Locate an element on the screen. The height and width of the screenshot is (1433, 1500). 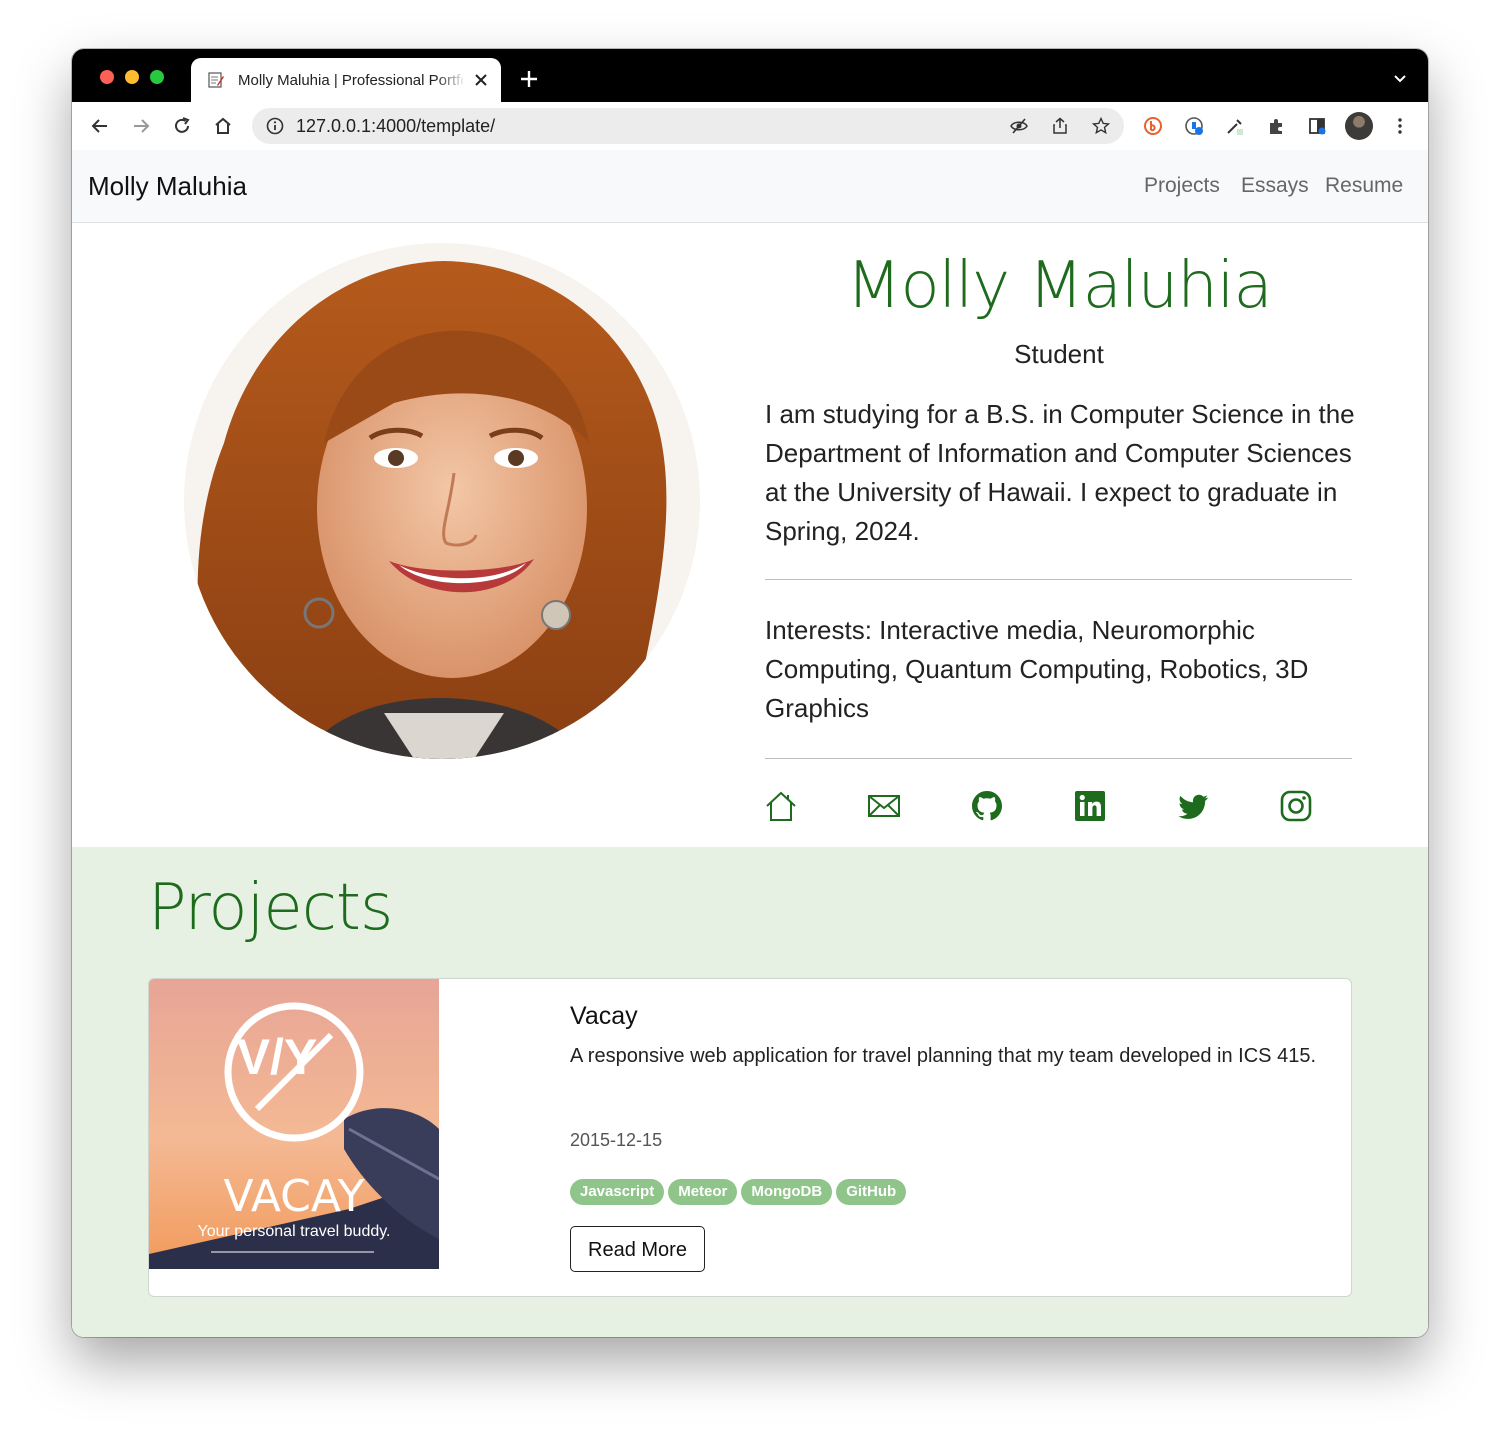
close-tab-icon is located at coordinates (481, 80).